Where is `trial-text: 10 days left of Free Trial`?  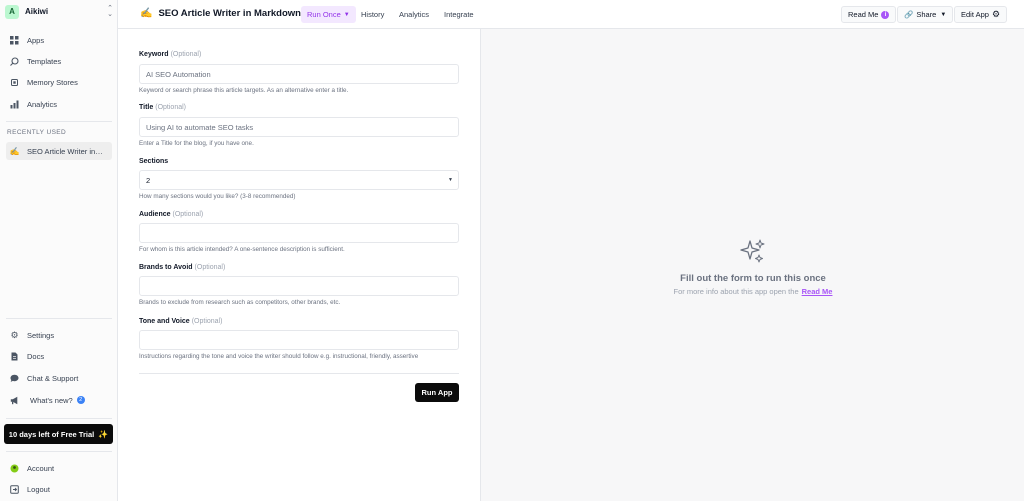
trial-text: 10 days left of Free Trial is located at coordinates (51, 434).